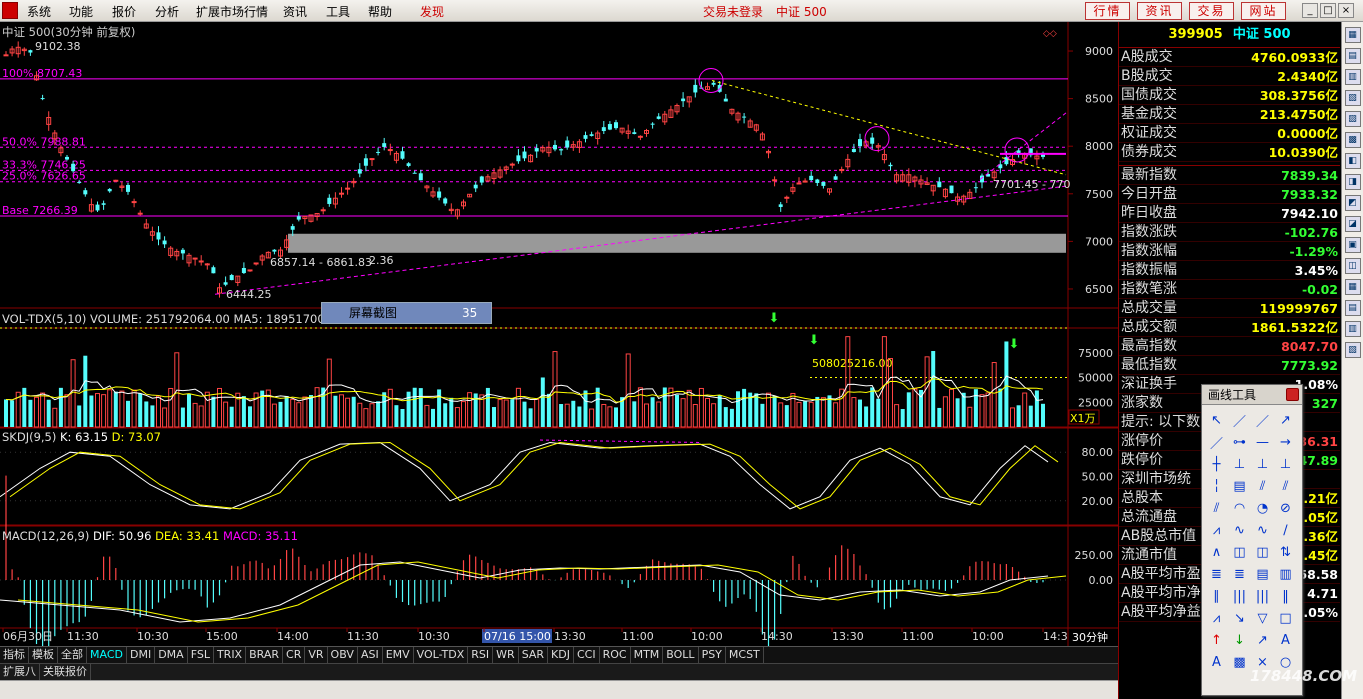 The height and width of the screenshot is (699, 1363). Describe the element at coordinates (1262, 618) in the screenshot. I see `draw-tool-icon: ▽` at that location.